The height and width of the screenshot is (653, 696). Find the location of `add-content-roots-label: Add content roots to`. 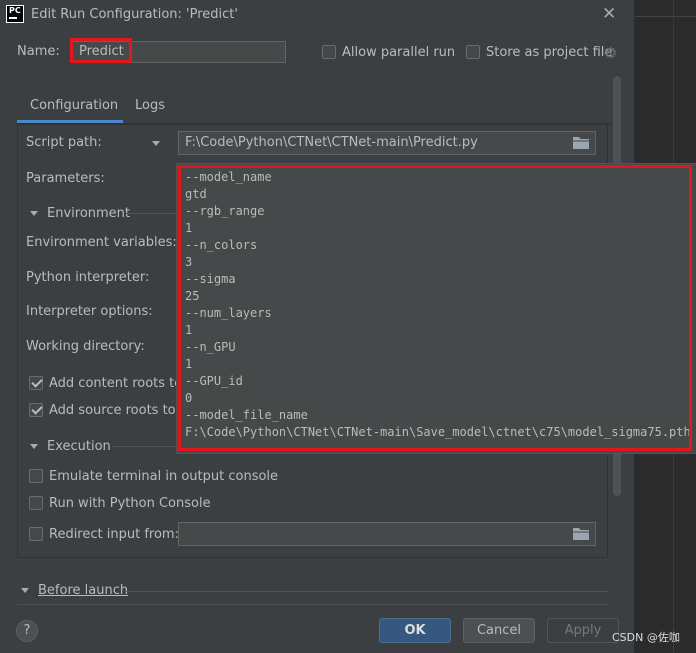

add-content-roots-label: Add content roots to is located at coordinates (116, 383).